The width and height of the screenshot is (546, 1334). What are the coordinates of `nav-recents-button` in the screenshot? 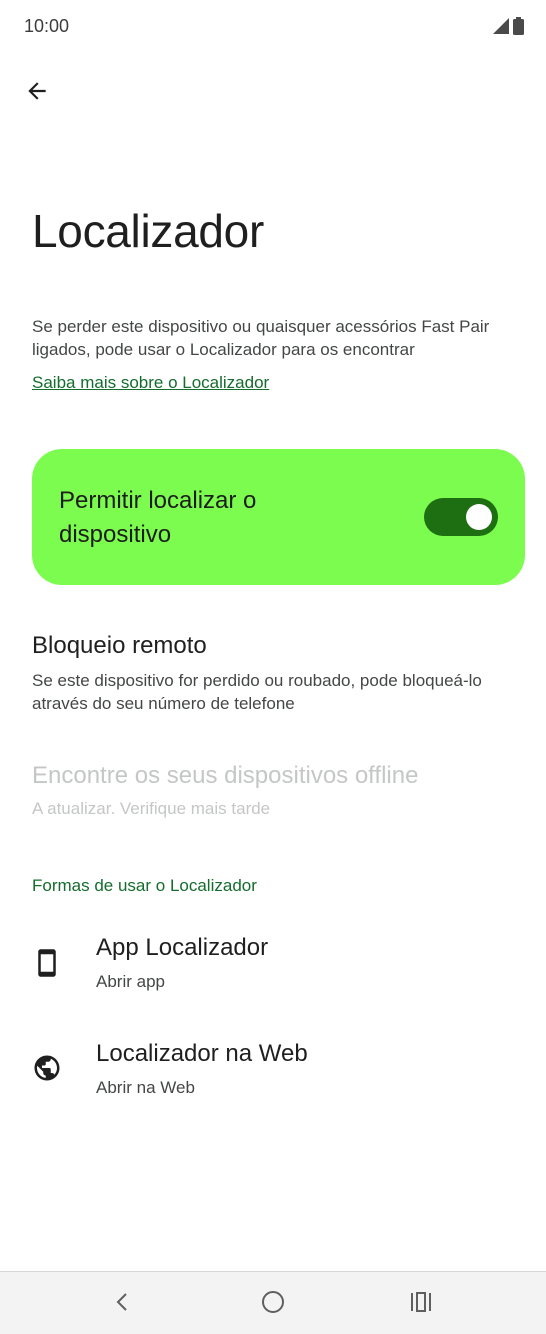 It's located at (421, 1304).